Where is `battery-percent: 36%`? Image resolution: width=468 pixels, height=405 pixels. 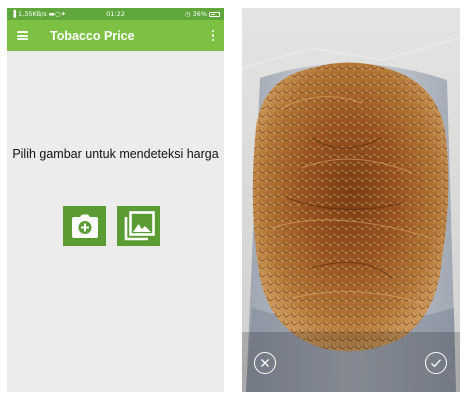 battery-percent: 36% is located at coordinates (199, 14).